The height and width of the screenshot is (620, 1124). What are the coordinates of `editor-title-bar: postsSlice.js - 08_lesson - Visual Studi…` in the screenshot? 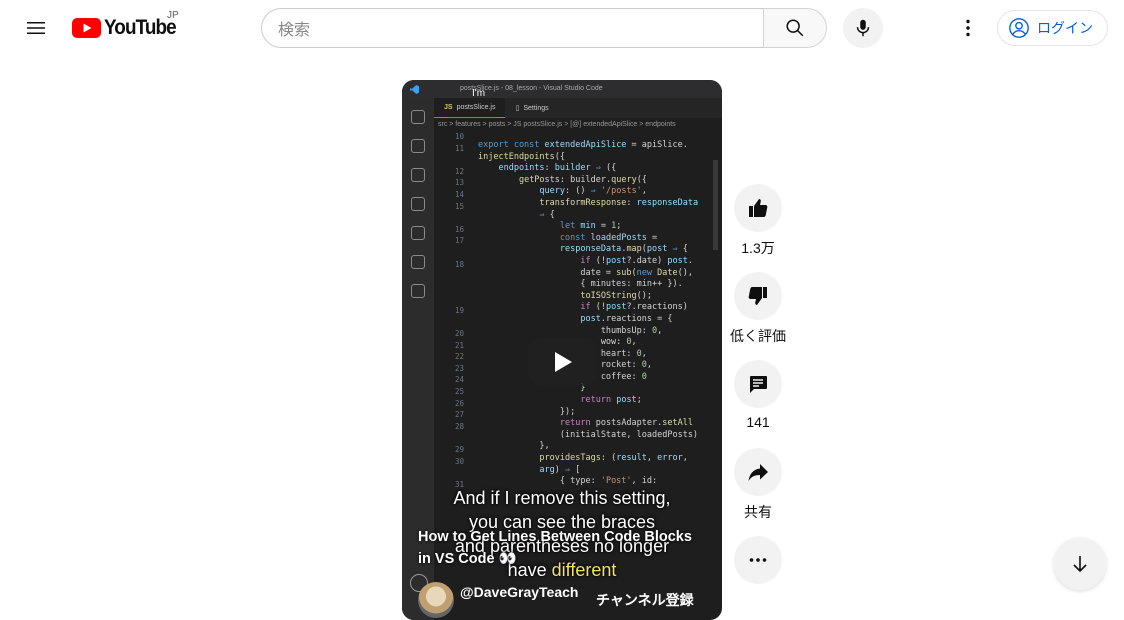 It's located at (562, 89).